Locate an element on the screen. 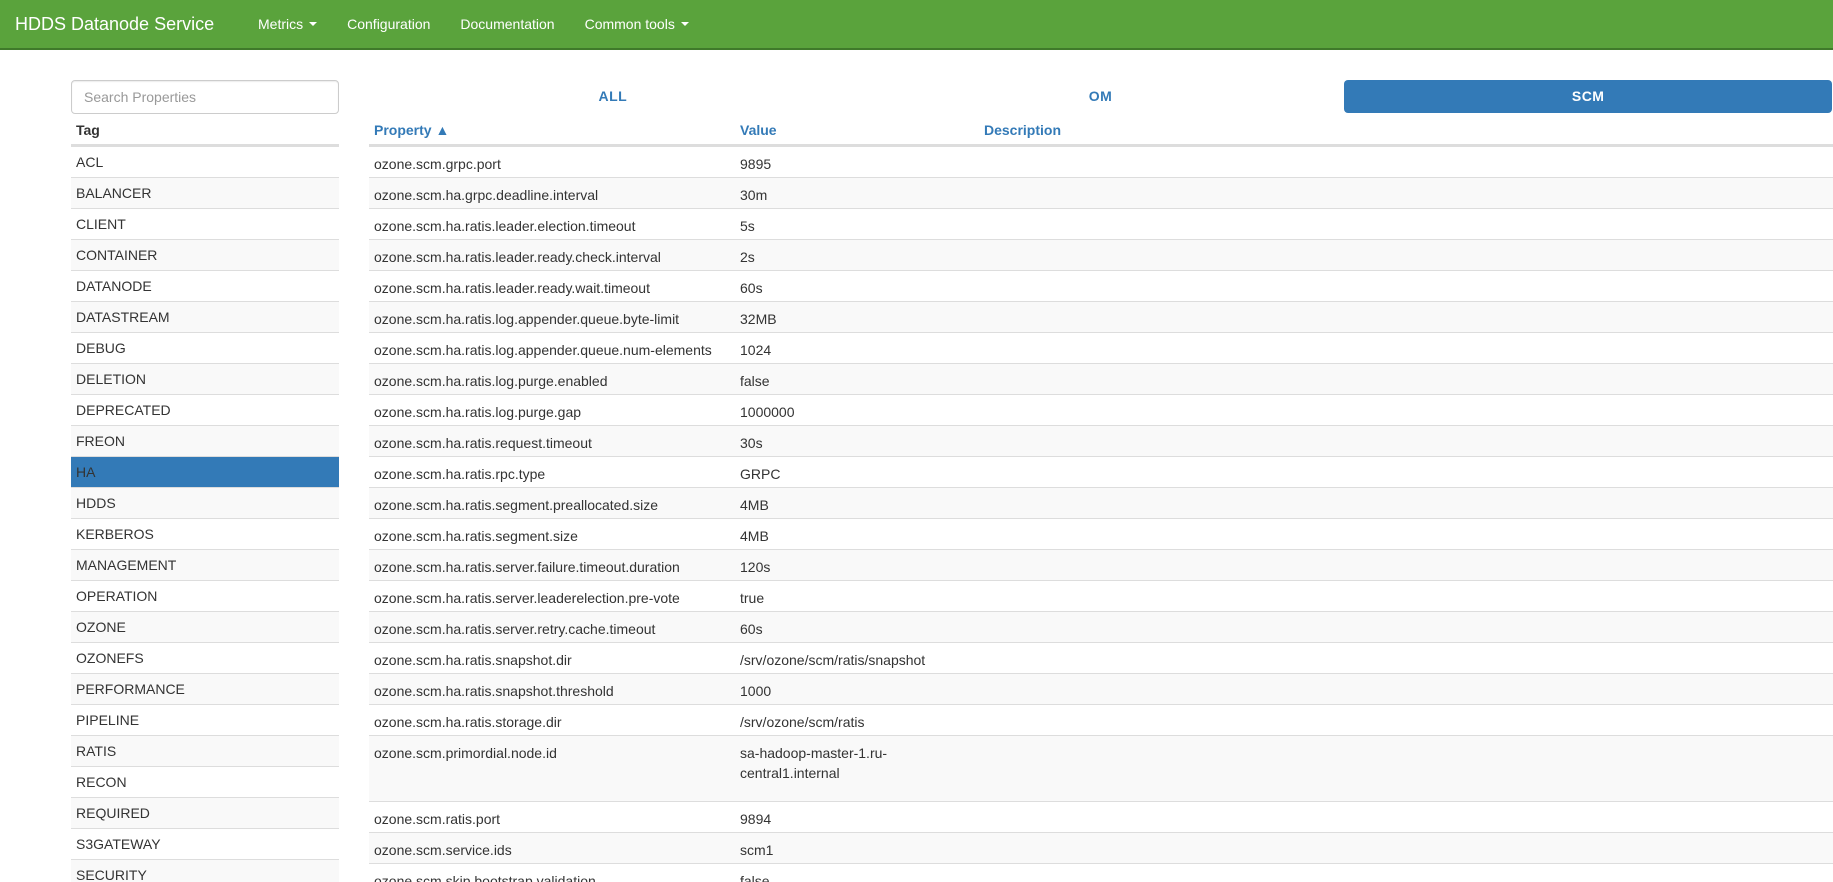  value-cell: /srv/ozone/scm/ratis/snapshot is located at coordinates (833, 660).